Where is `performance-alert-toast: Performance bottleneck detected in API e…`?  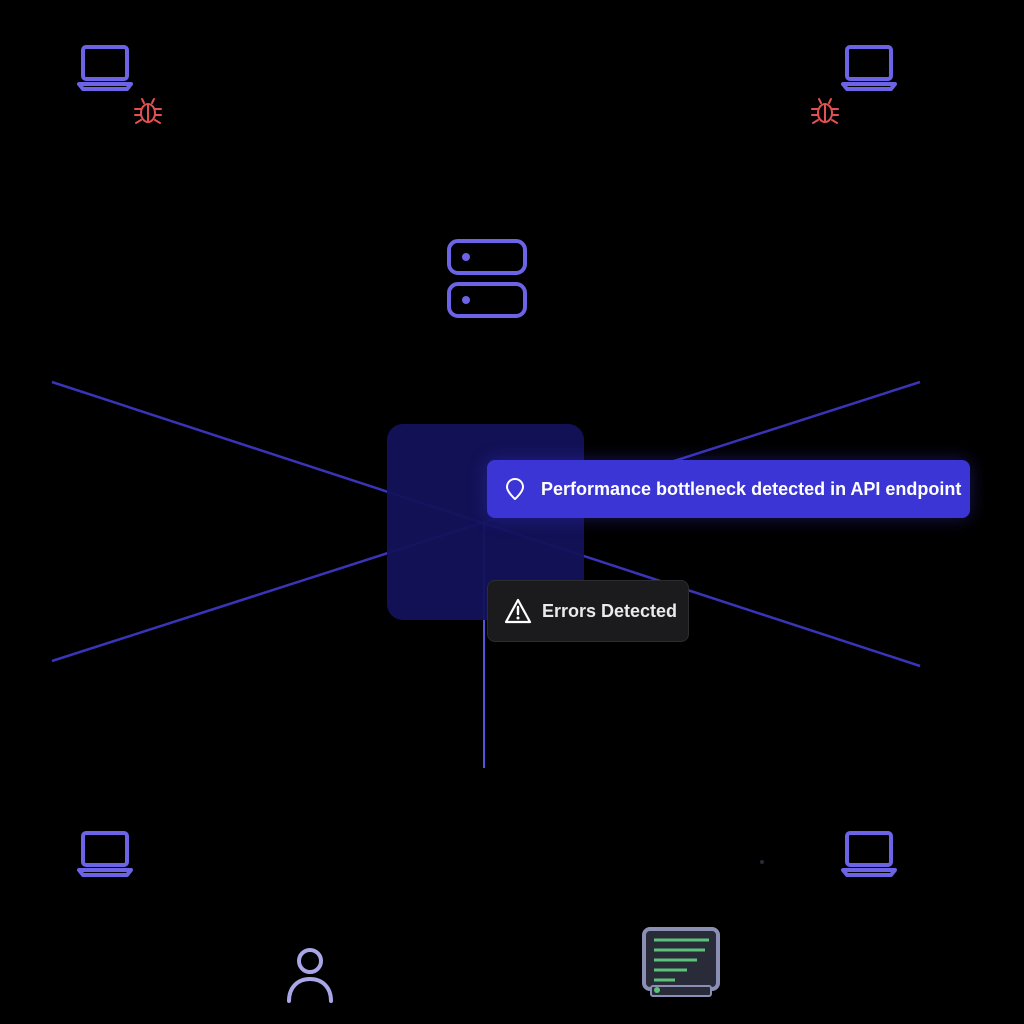
performance-alert-toast: Performance bottleneck detected in API e… is located at coordinates (728, 489).